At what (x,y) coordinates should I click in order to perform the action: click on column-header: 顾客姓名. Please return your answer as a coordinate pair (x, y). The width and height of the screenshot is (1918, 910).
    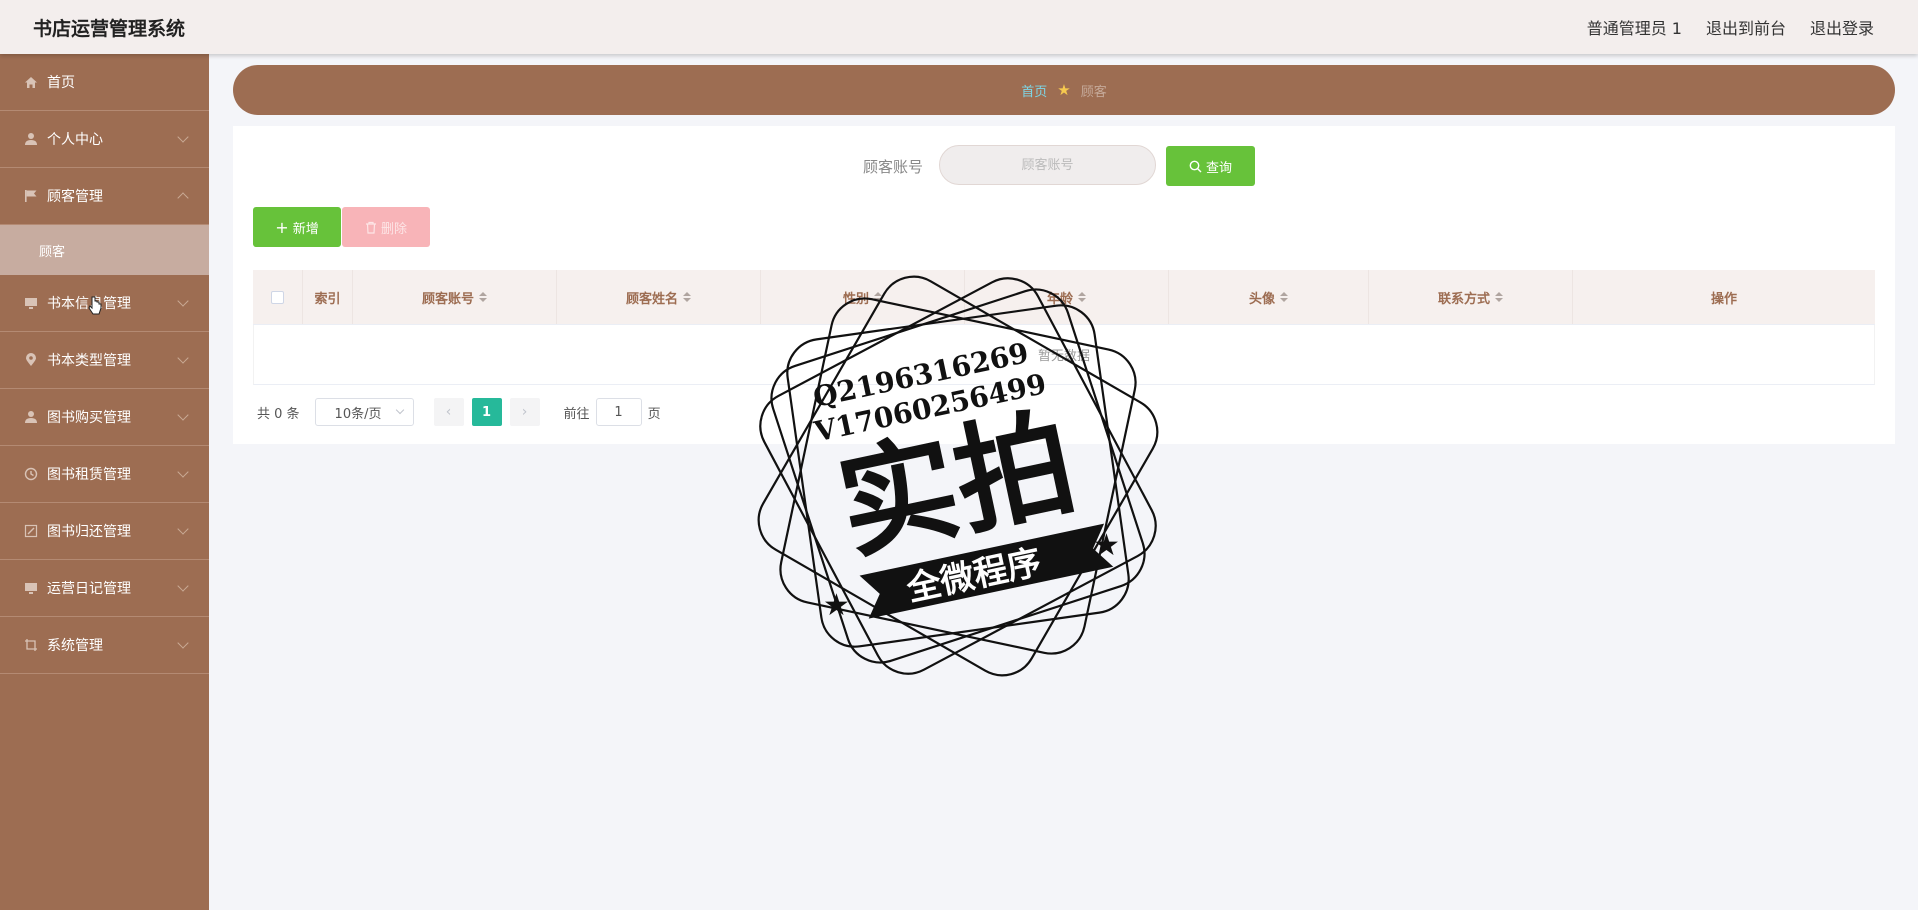
    Looking at the image, I should click on (659, 297).